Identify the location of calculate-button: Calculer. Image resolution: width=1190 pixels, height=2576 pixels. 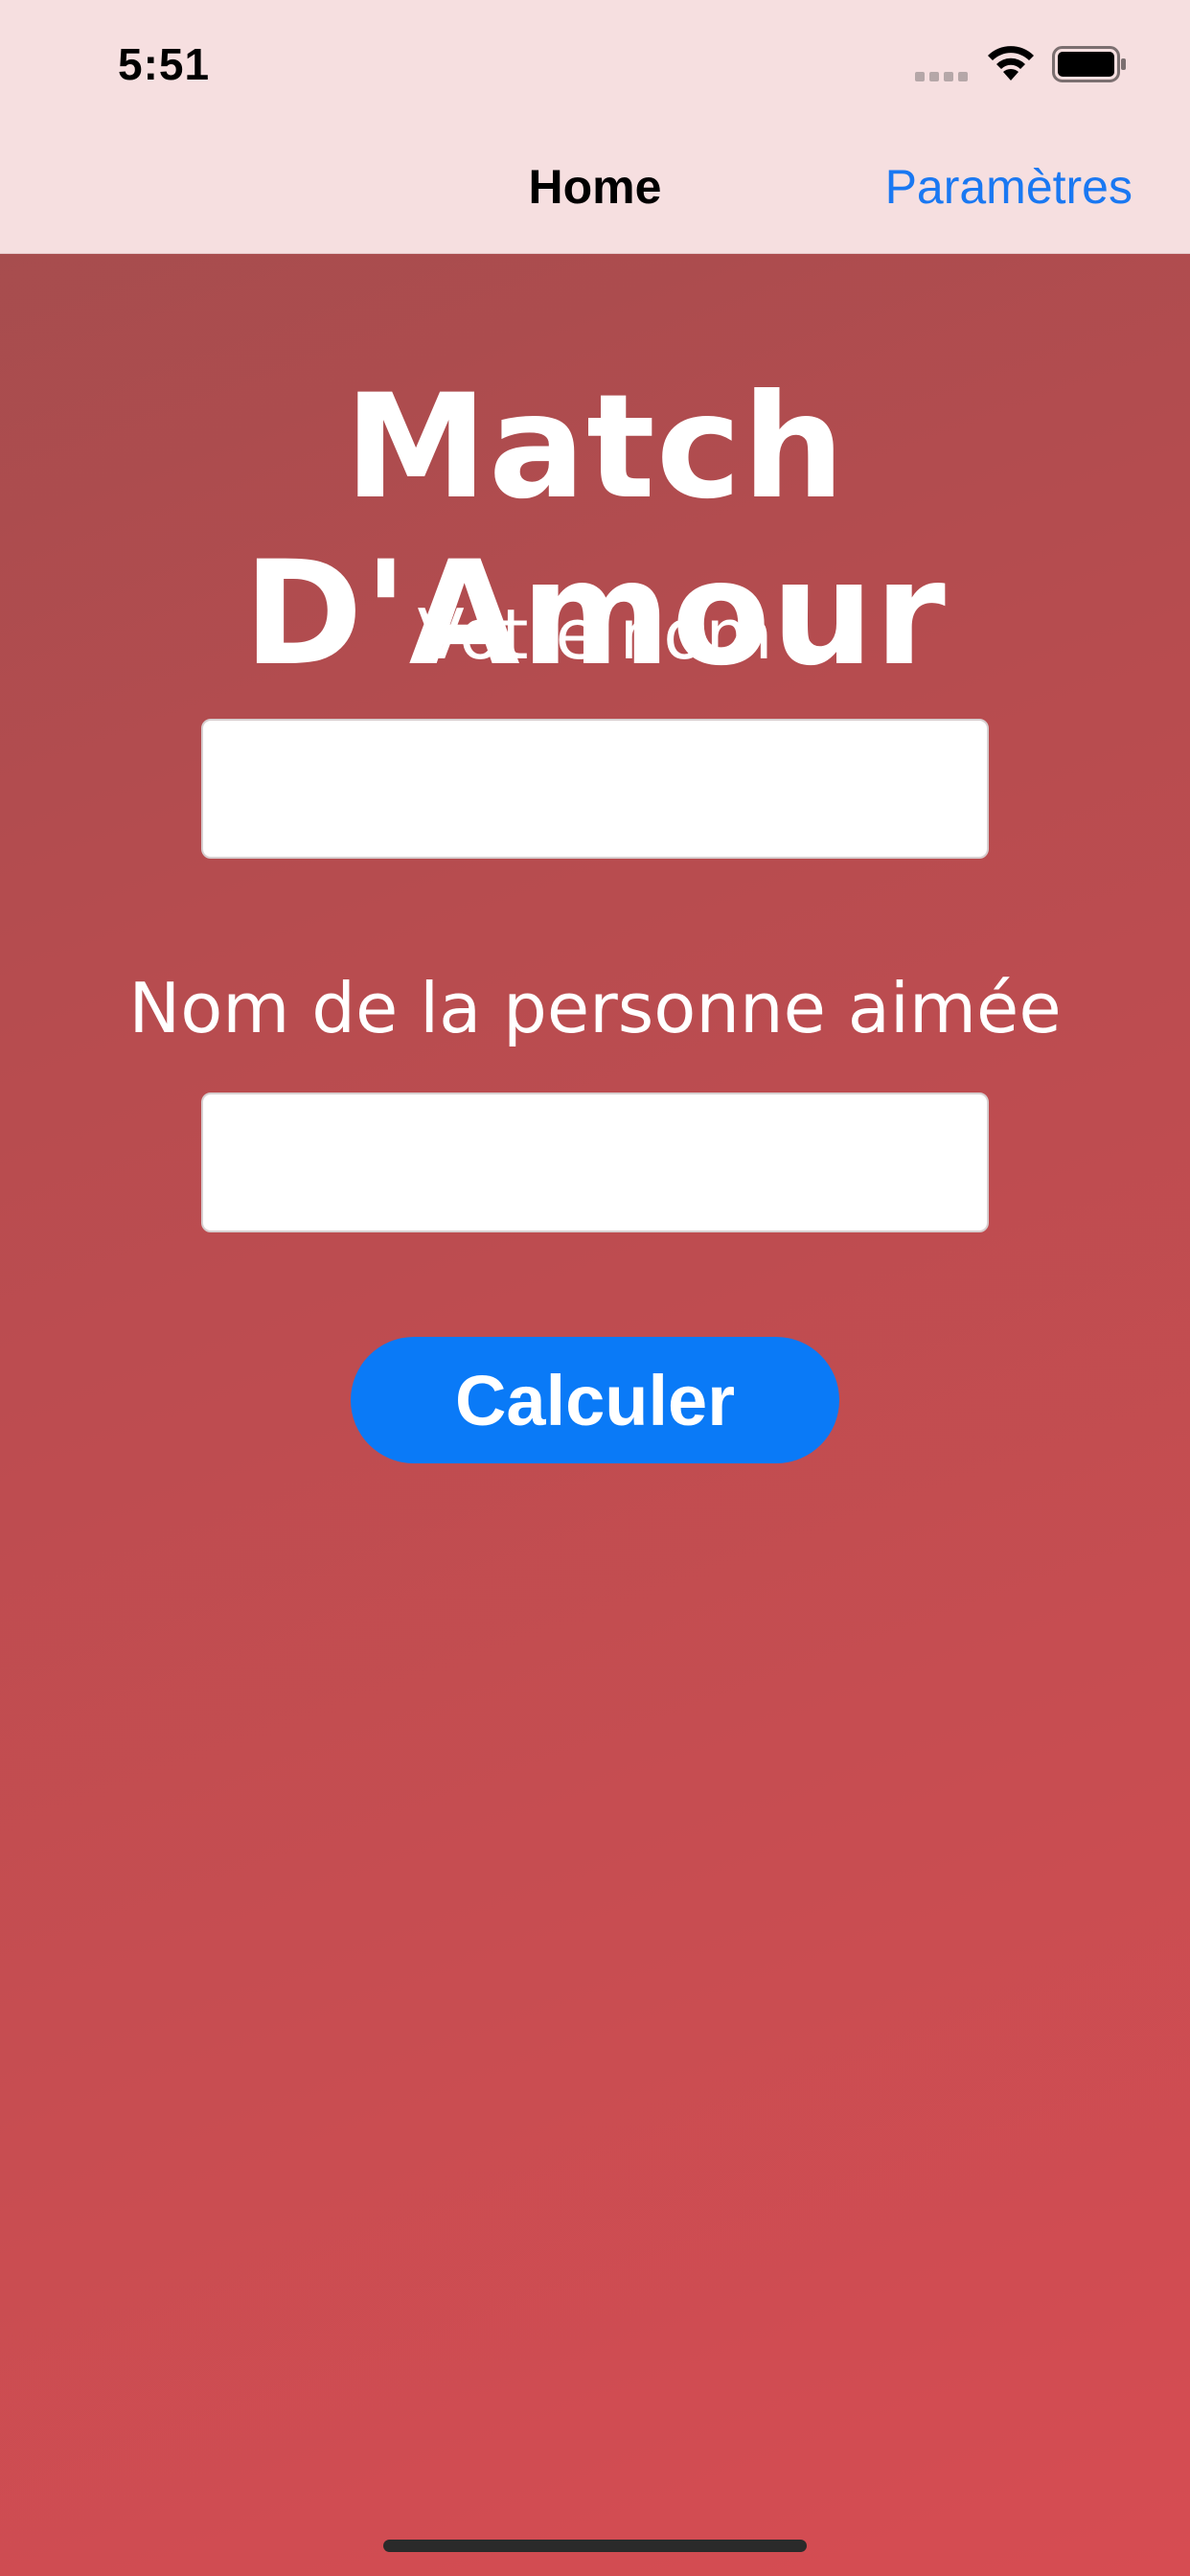
(595, 1400).